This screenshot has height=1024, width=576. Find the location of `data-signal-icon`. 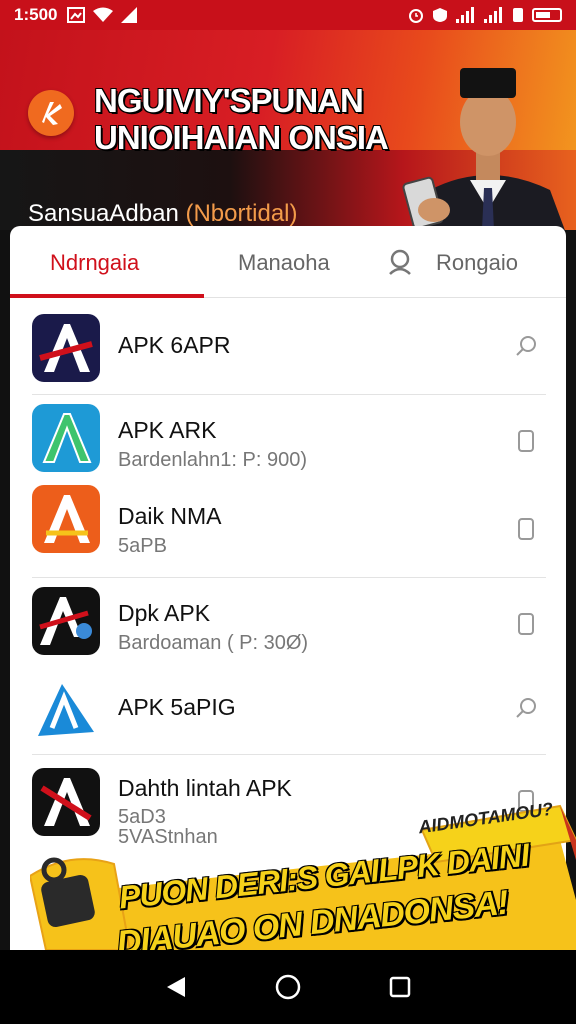

data-signal-icon is located at coordinates (493, 15).